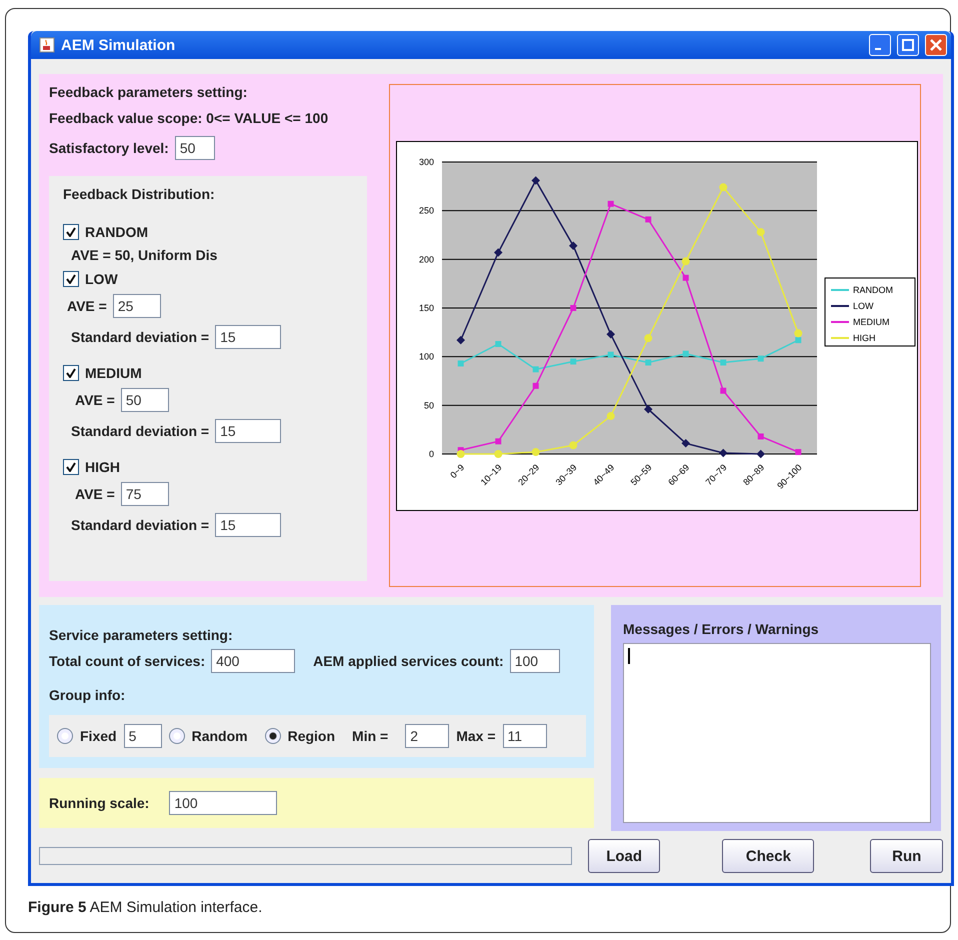 This screenshot has height=940, width=958. I want to click on input-field: 400, so click(253, 661).